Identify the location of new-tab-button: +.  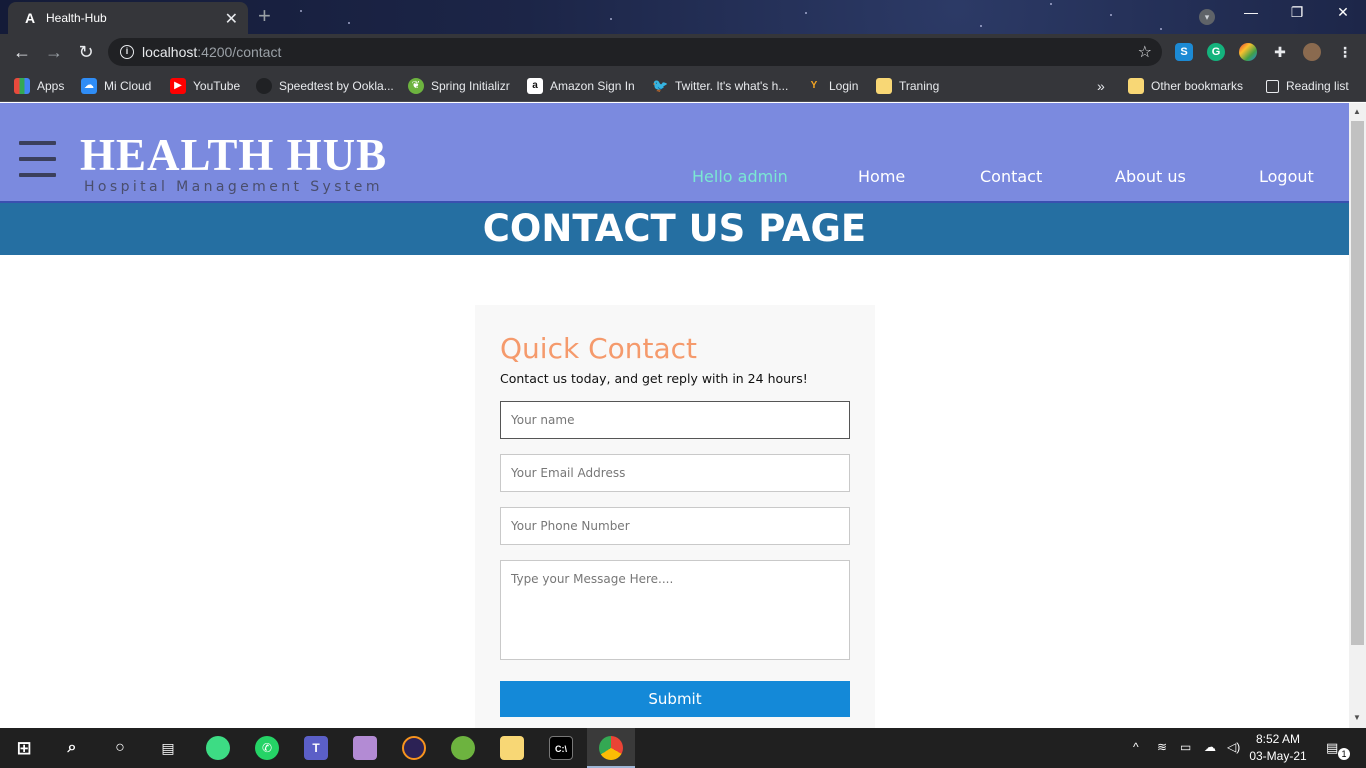
(264, 16).